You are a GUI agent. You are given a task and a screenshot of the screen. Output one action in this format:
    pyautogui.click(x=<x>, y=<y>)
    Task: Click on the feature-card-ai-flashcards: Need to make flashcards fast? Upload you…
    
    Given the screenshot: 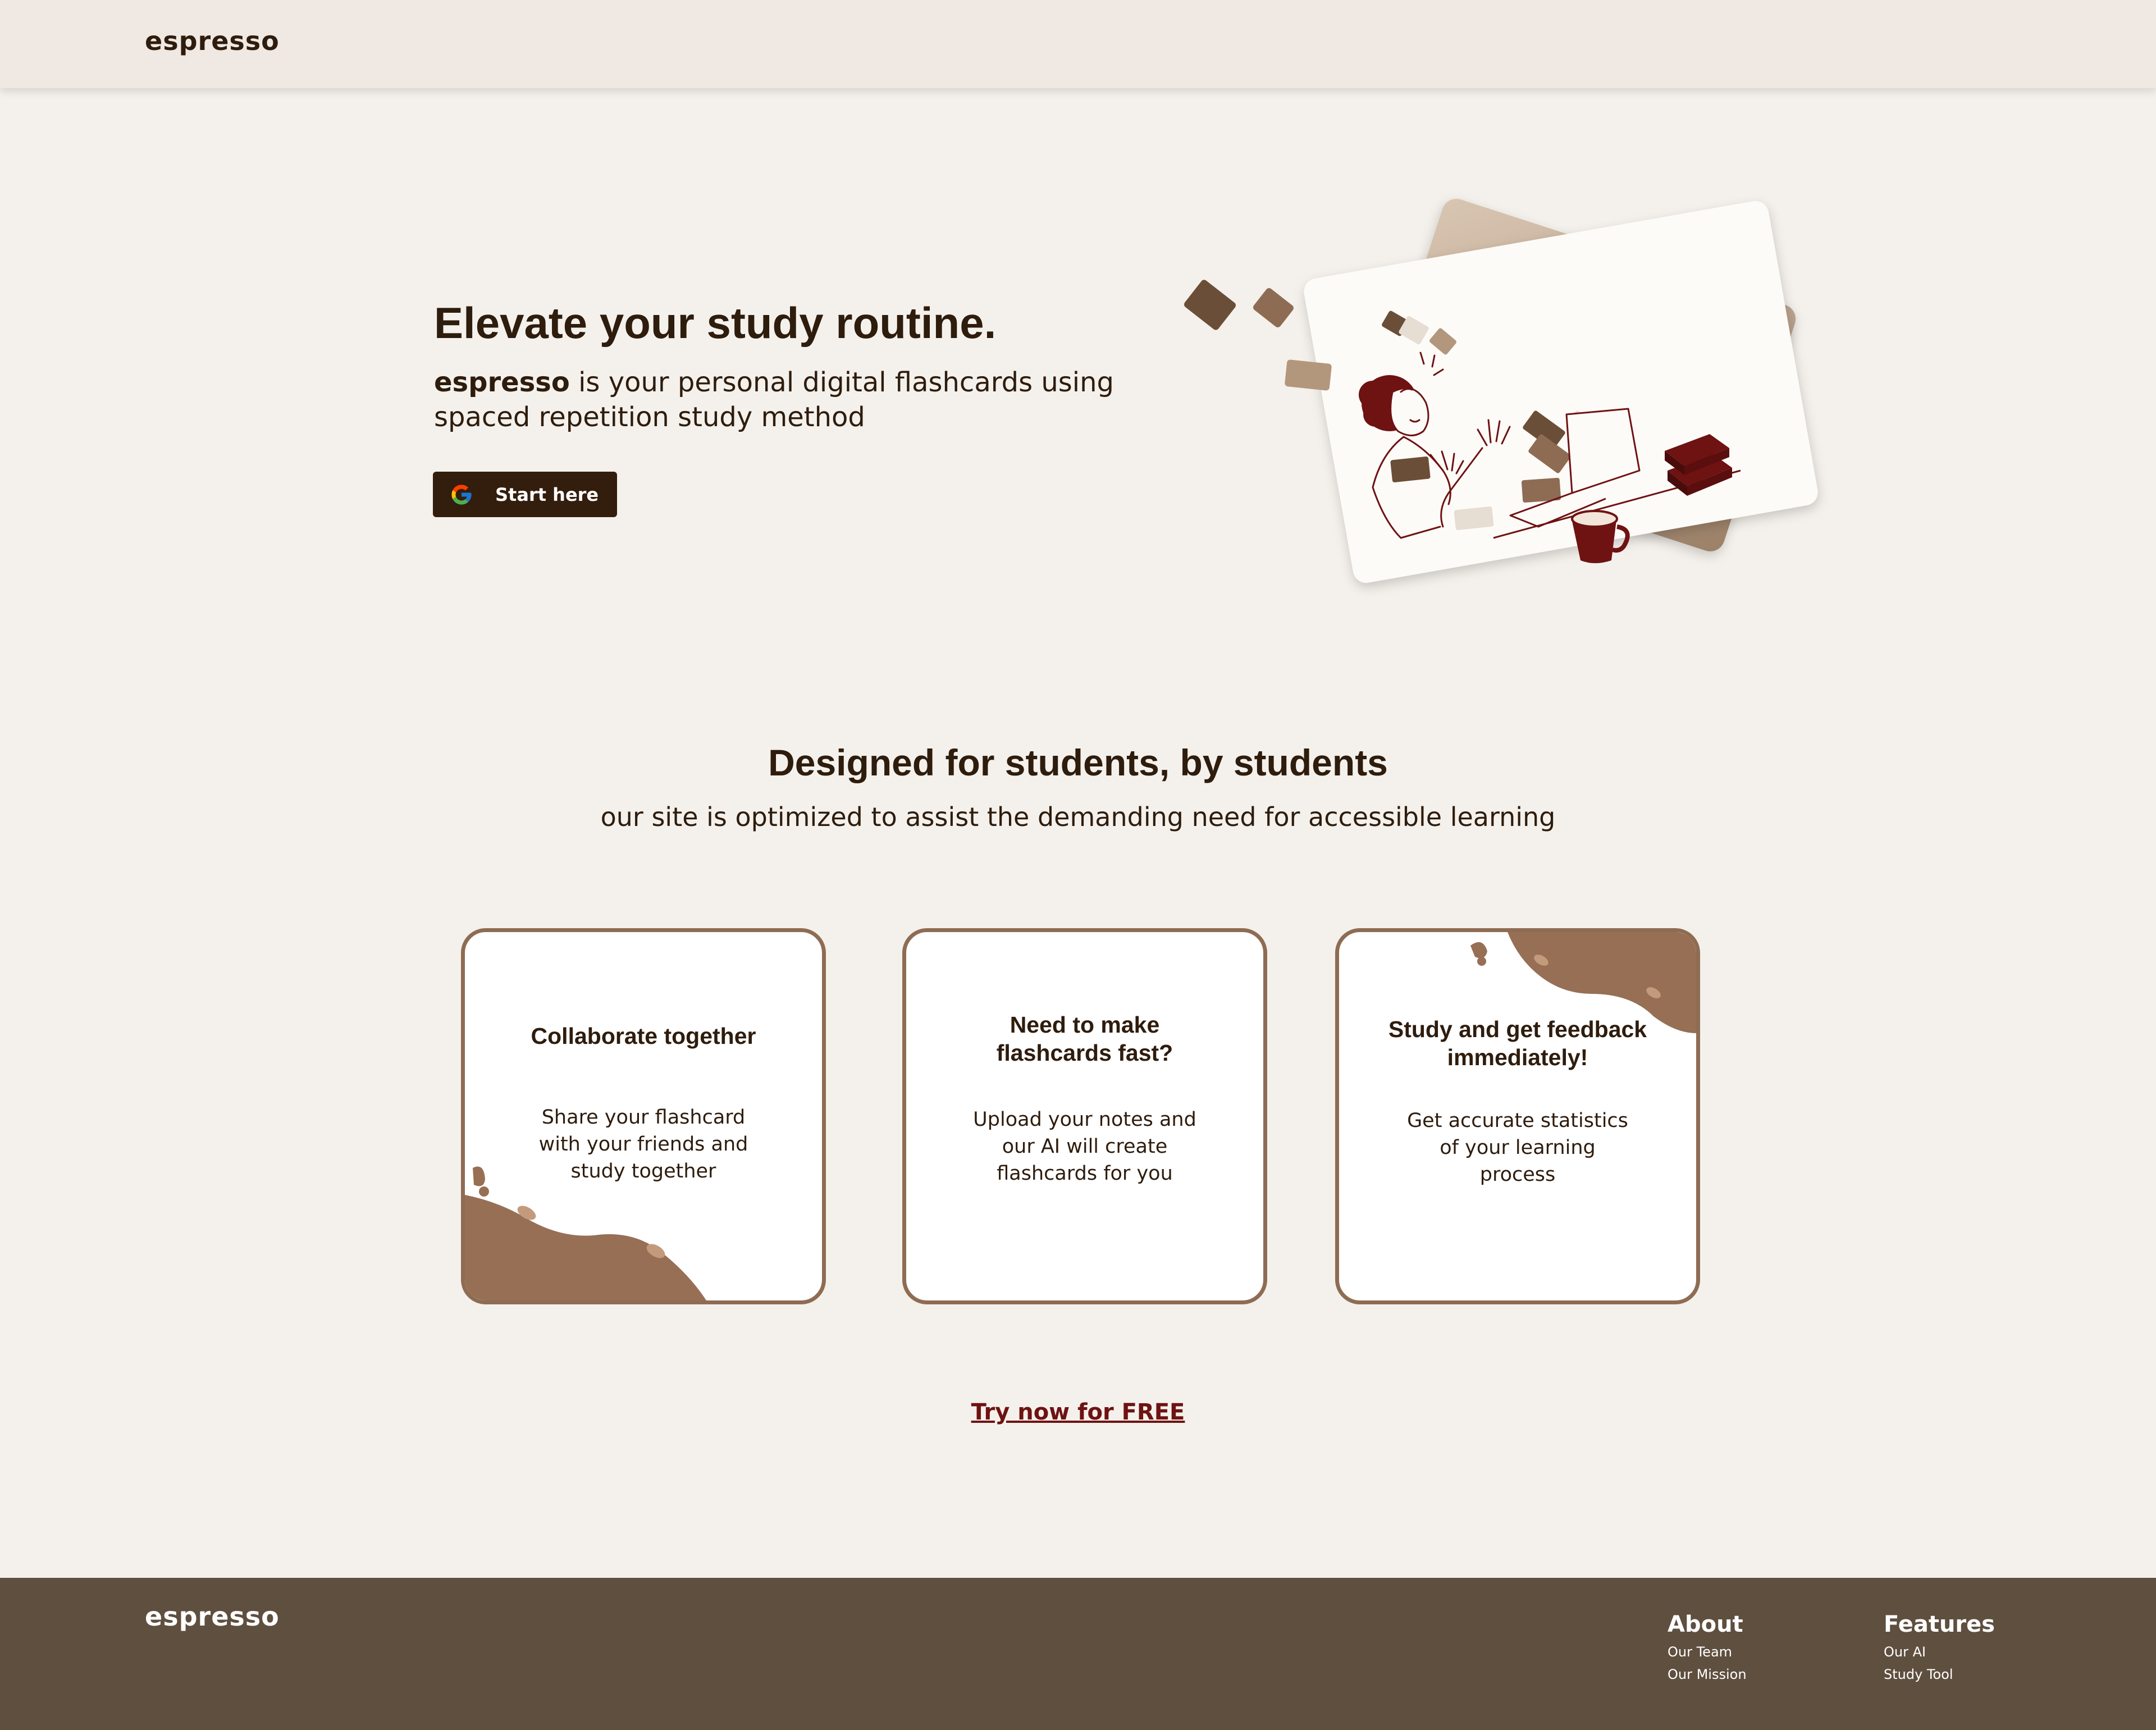 What is the action you would take?
    pyautogui.click(x=1084, y=1116)
    